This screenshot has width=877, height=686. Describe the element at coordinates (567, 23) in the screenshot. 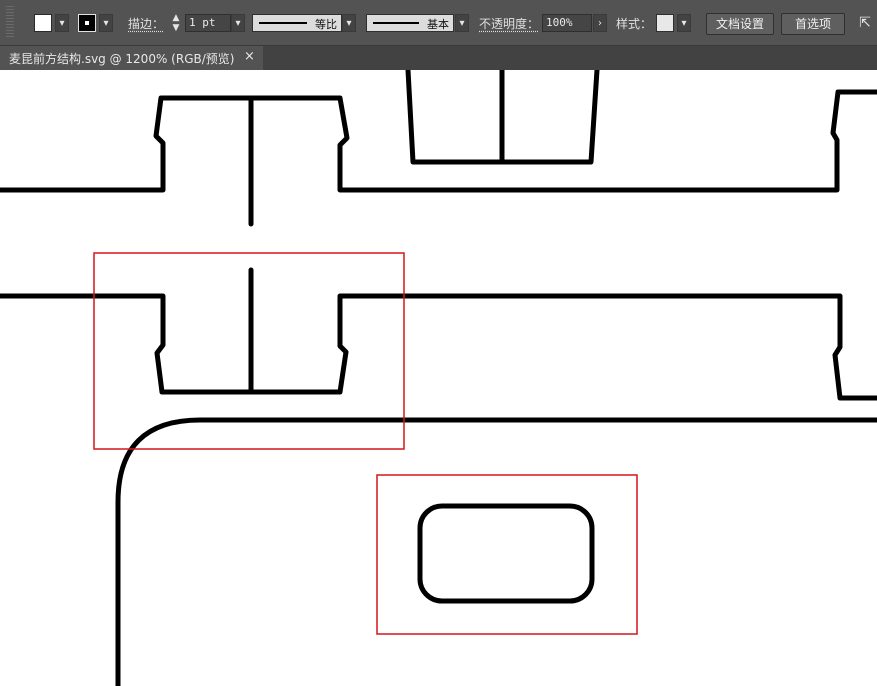

I see `opacity-input: 100%` at that location.